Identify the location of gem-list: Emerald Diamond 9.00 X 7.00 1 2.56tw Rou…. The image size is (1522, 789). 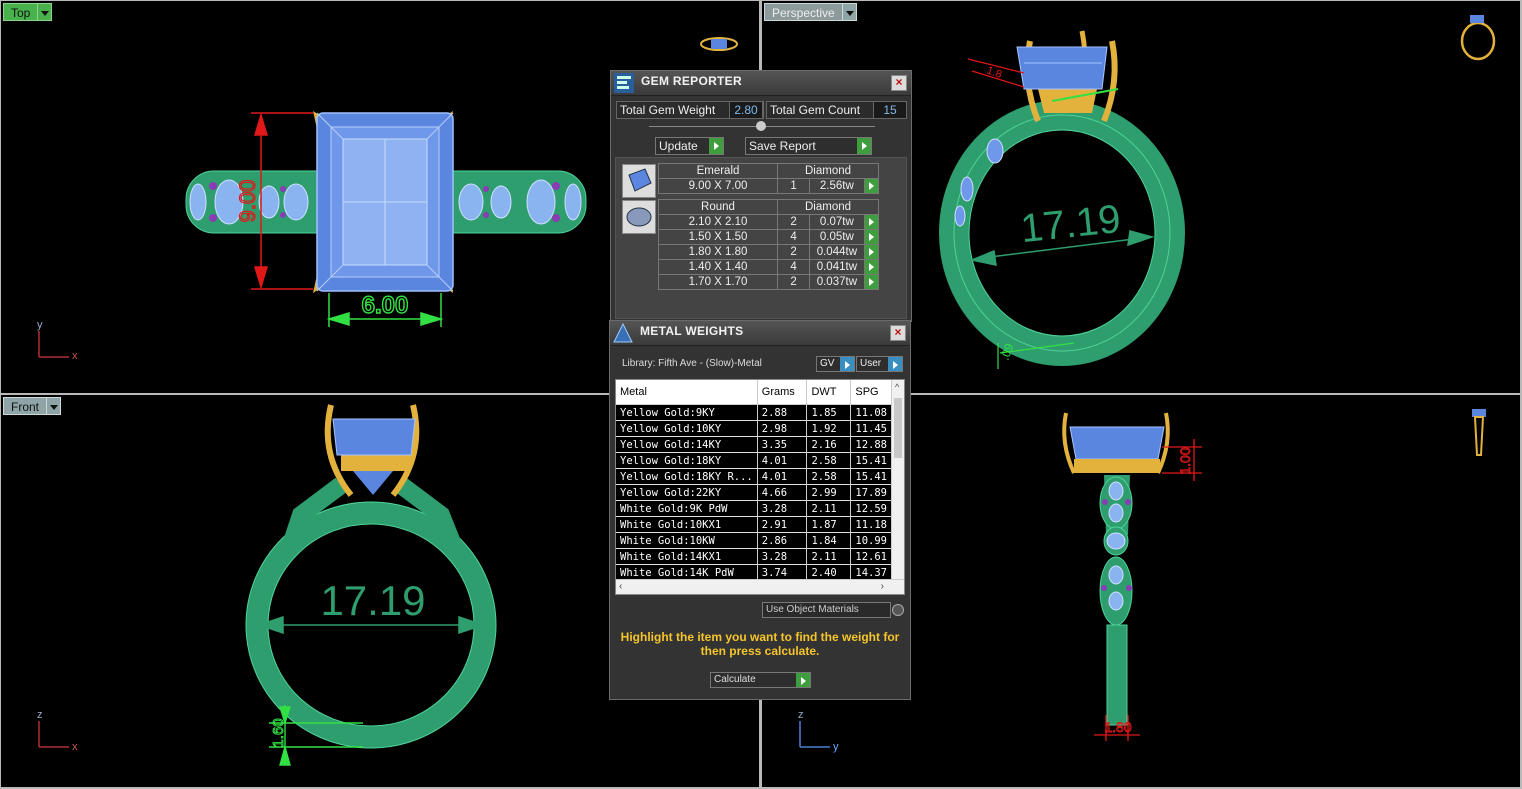
(761, 238).